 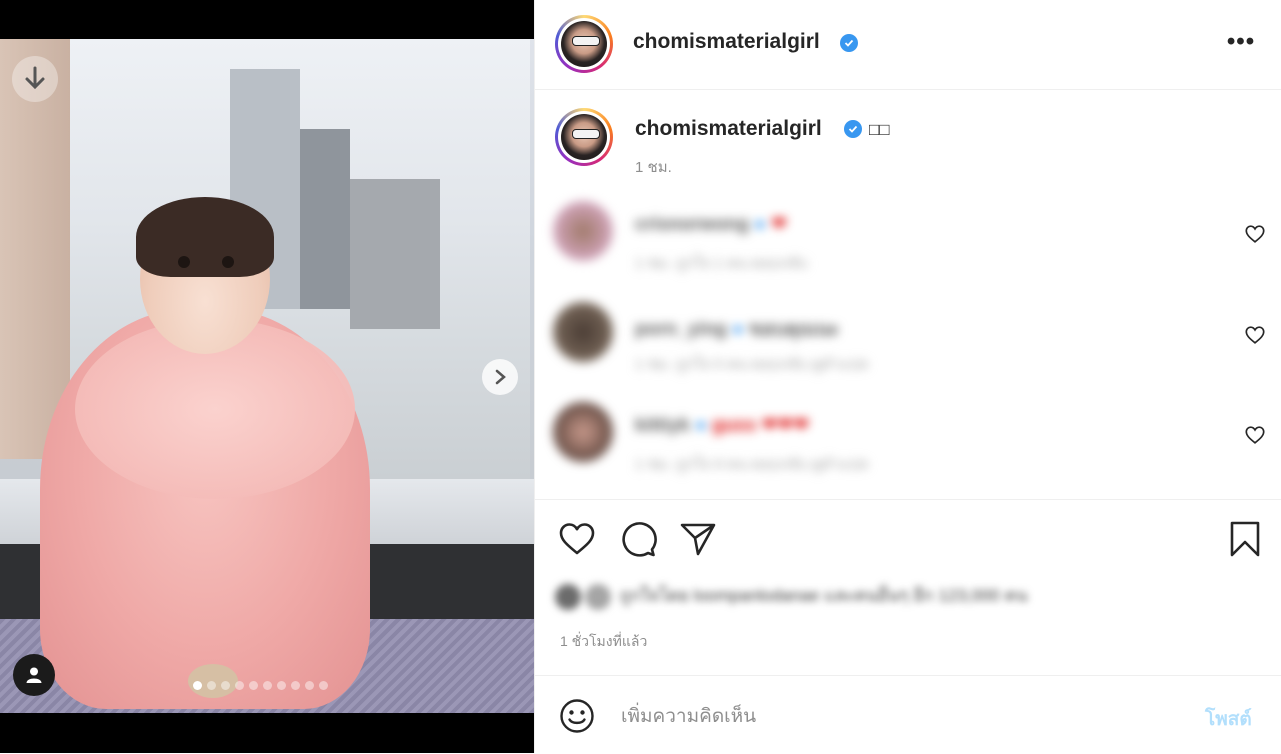 What do you see at coordinates (879, 129) in the screenshot?
I see `caption-text: □□` at bounding box center [879, 129].